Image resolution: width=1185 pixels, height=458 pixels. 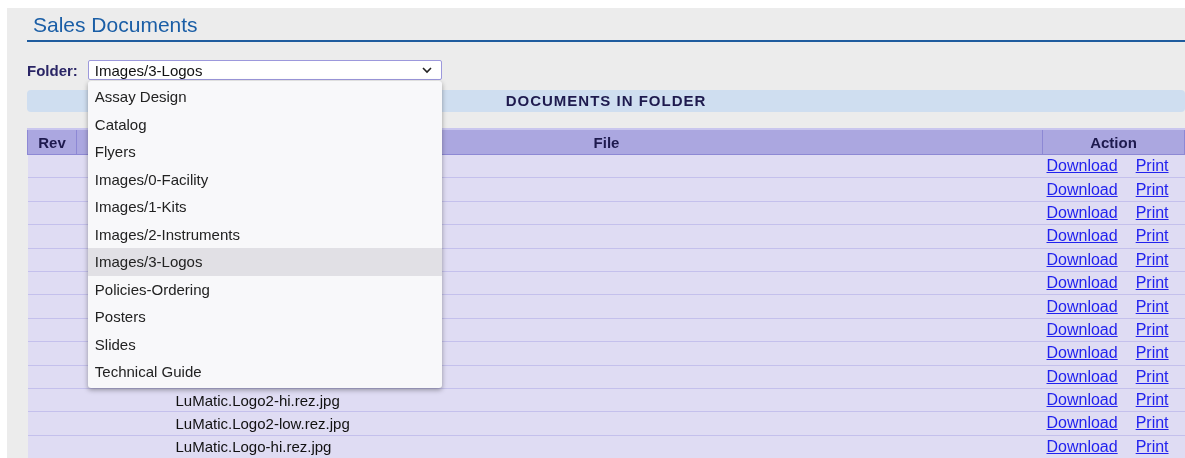 What do you see at coordinates (426, 70) in the screenshot?
I see `chevron-down-icon` at bounding box center [426, 70].